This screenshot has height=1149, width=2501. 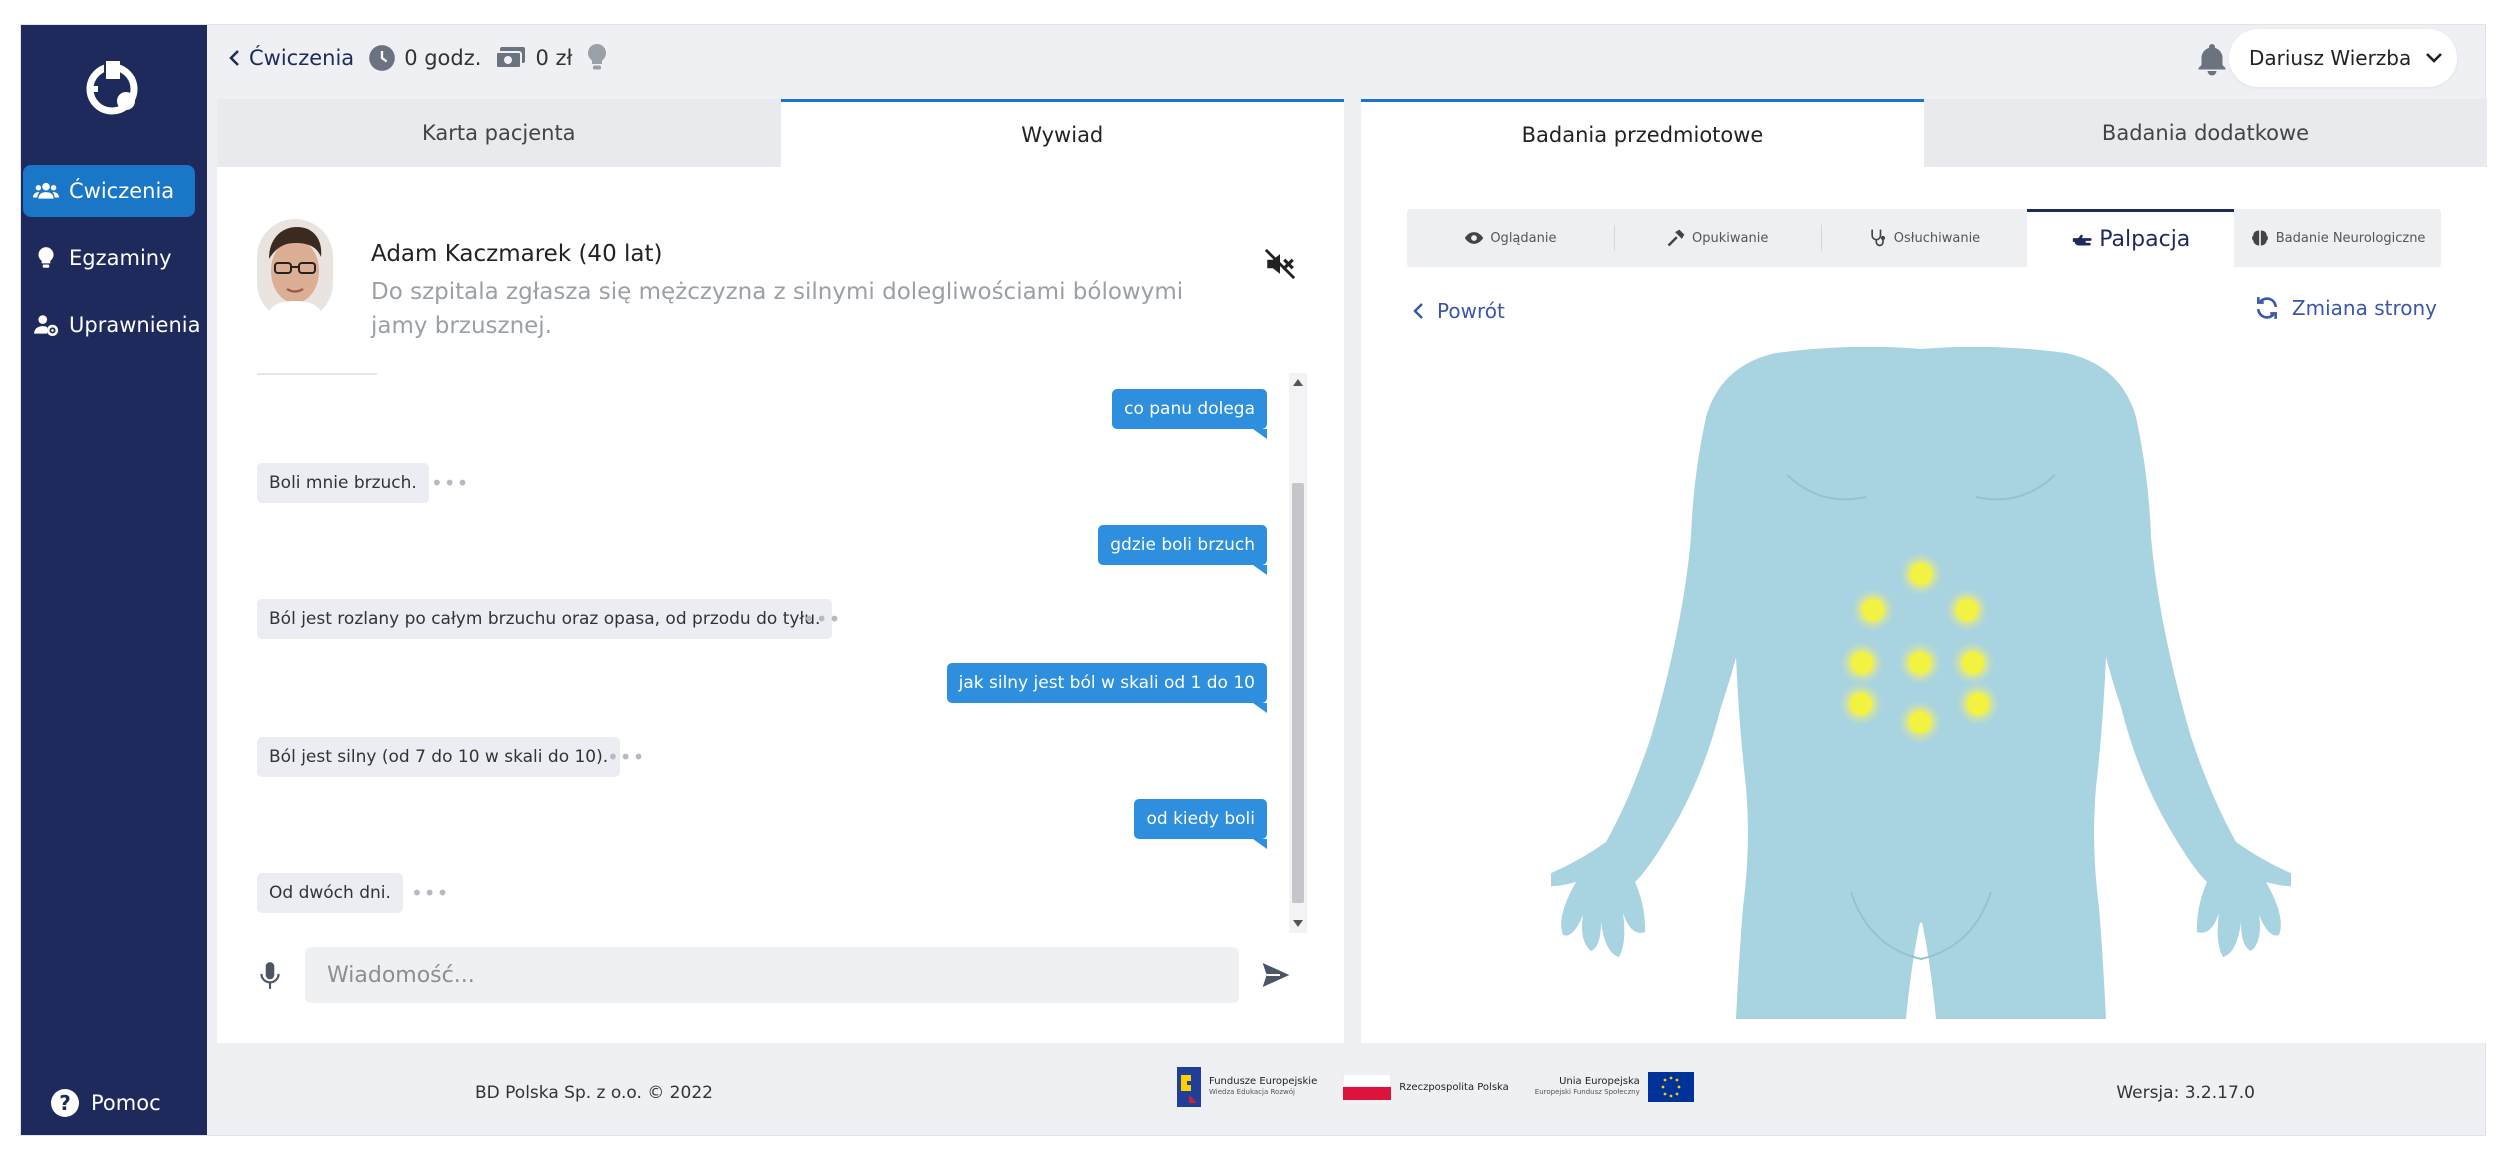 What do you see at coordinates (499, 133) in the screenshot?
I see `tab-karta-pacjenta: Karta pacjenta` at bounding box center [499, 133].